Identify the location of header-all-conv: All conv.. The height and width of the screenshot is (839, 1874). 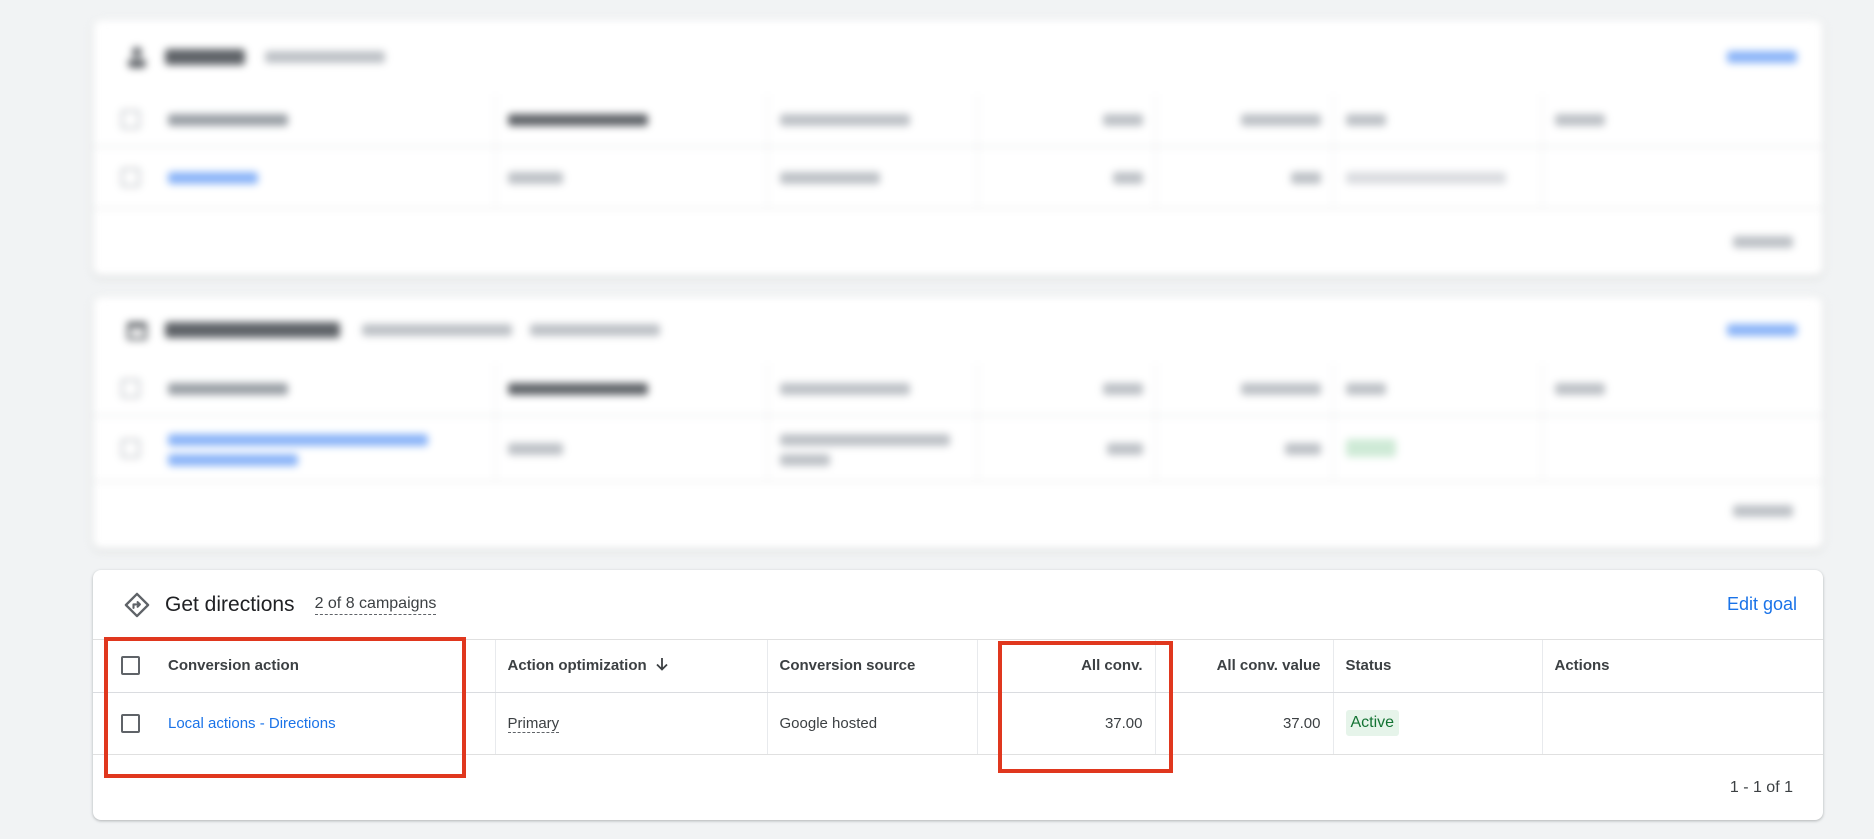
(1066, 666).